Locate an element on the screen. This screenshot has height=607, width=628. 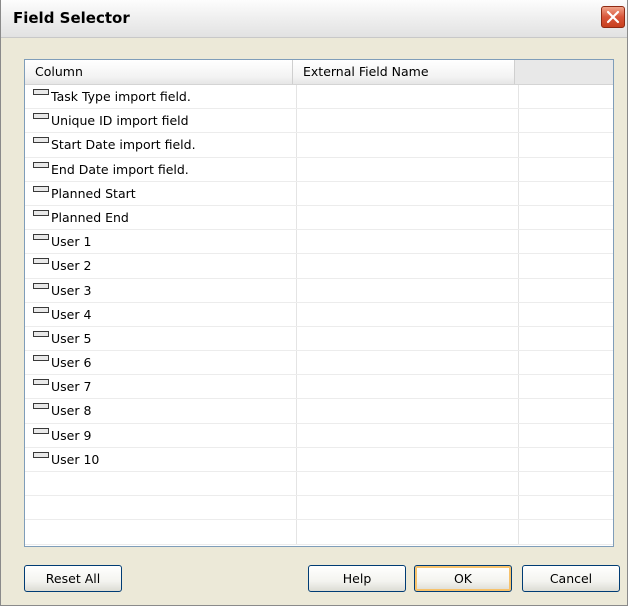
table-row: Unique ID import field is located at coordinates (319, 121).